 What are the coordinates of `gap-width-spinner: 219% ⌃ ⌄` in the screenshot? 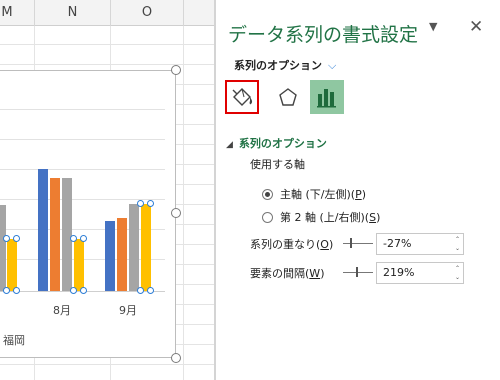 It's located at (420, 273).